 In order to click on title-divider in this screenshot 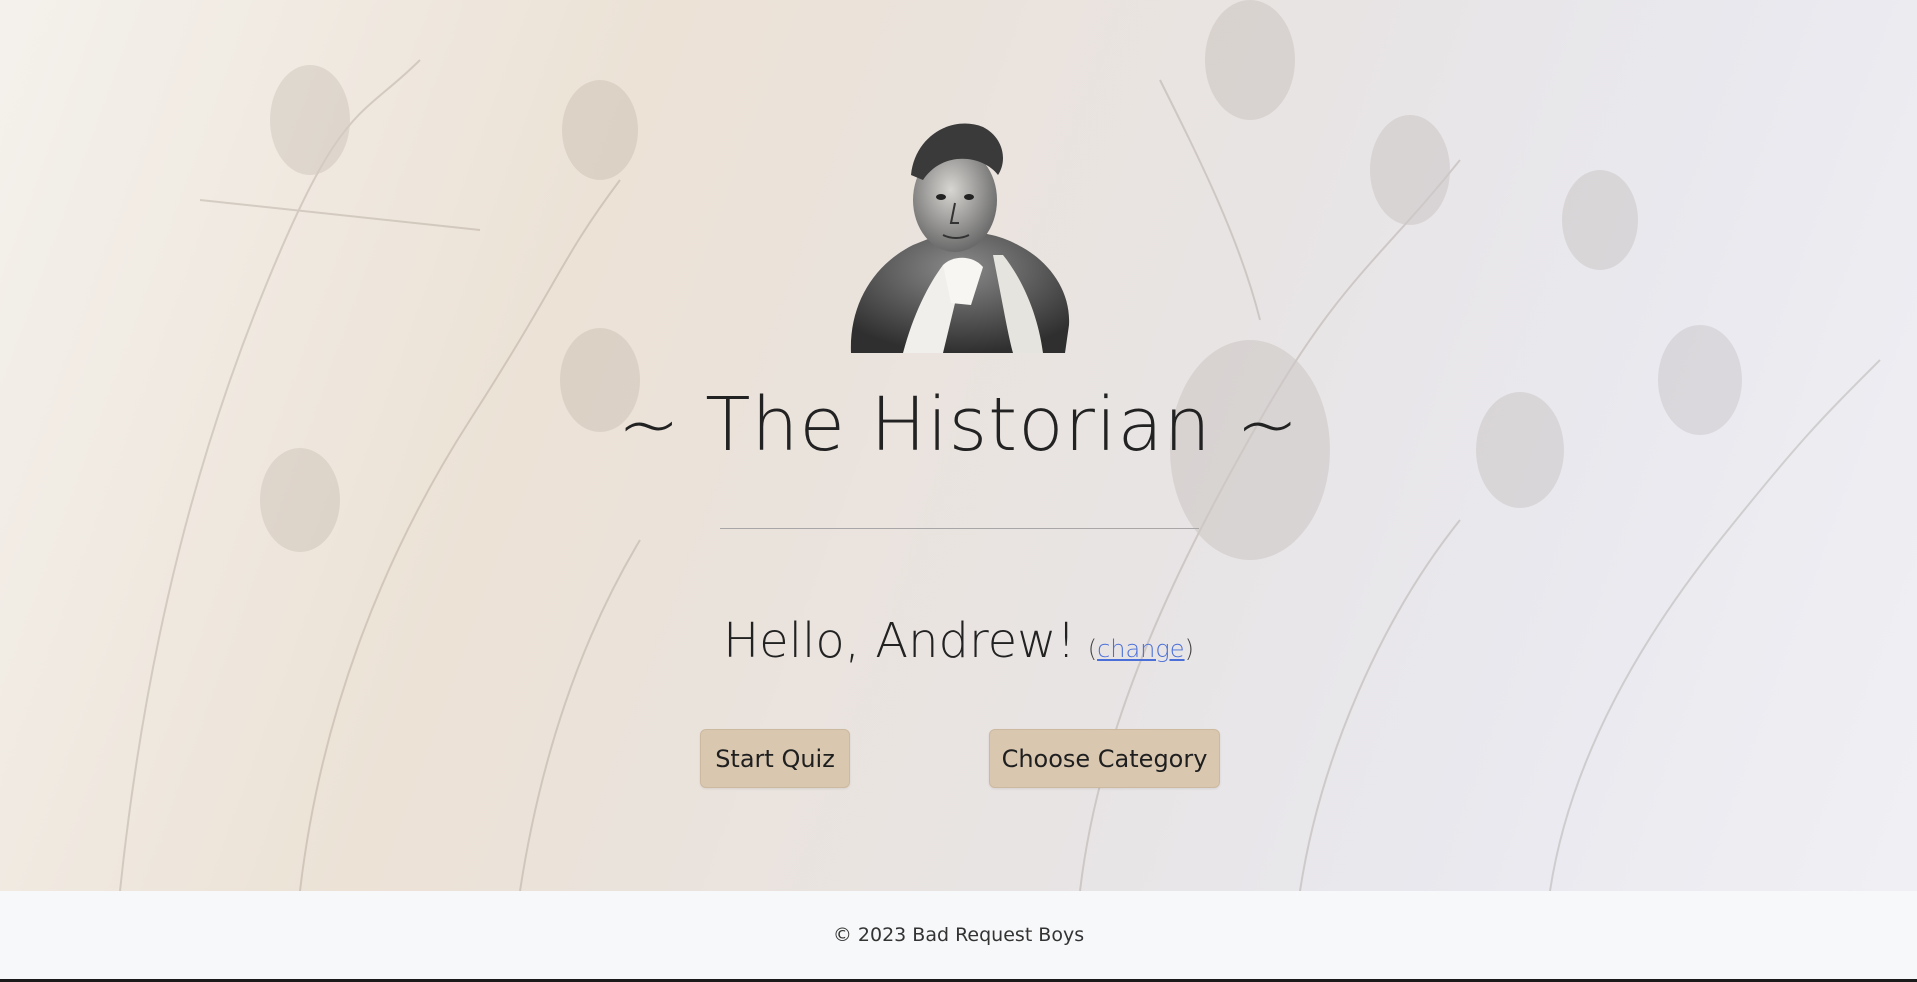, I will do `click(959, 528)`.